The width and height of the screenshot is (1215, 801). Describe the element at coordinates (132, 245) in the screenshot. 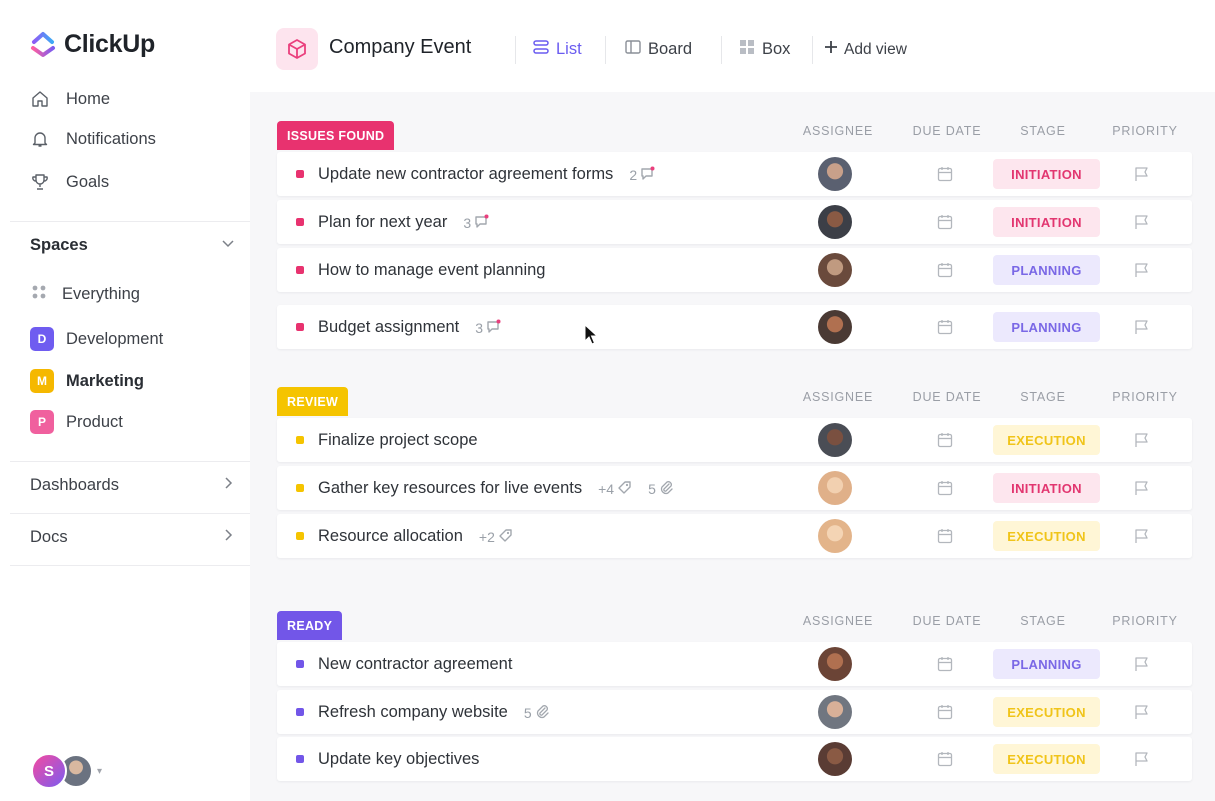

I see `spaces-header: Spaces` at that location.